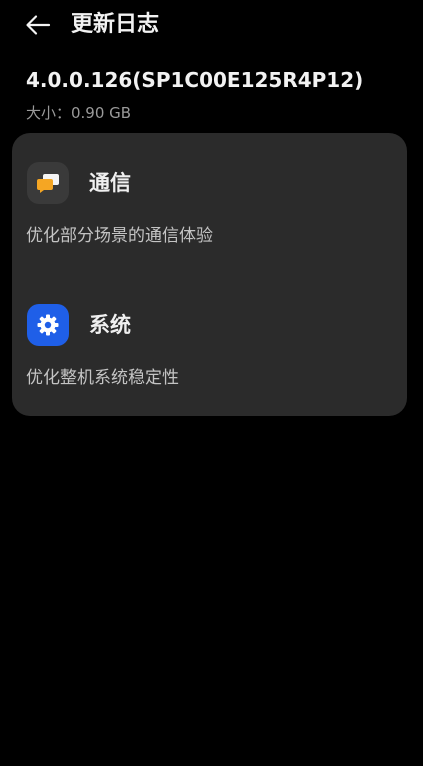 The height and width of the screenshot is (766, 423). What do you see at coordinates (48, 325) in the screenshot?
I see `settings-gear-icon` at bounding box center [48, 325].